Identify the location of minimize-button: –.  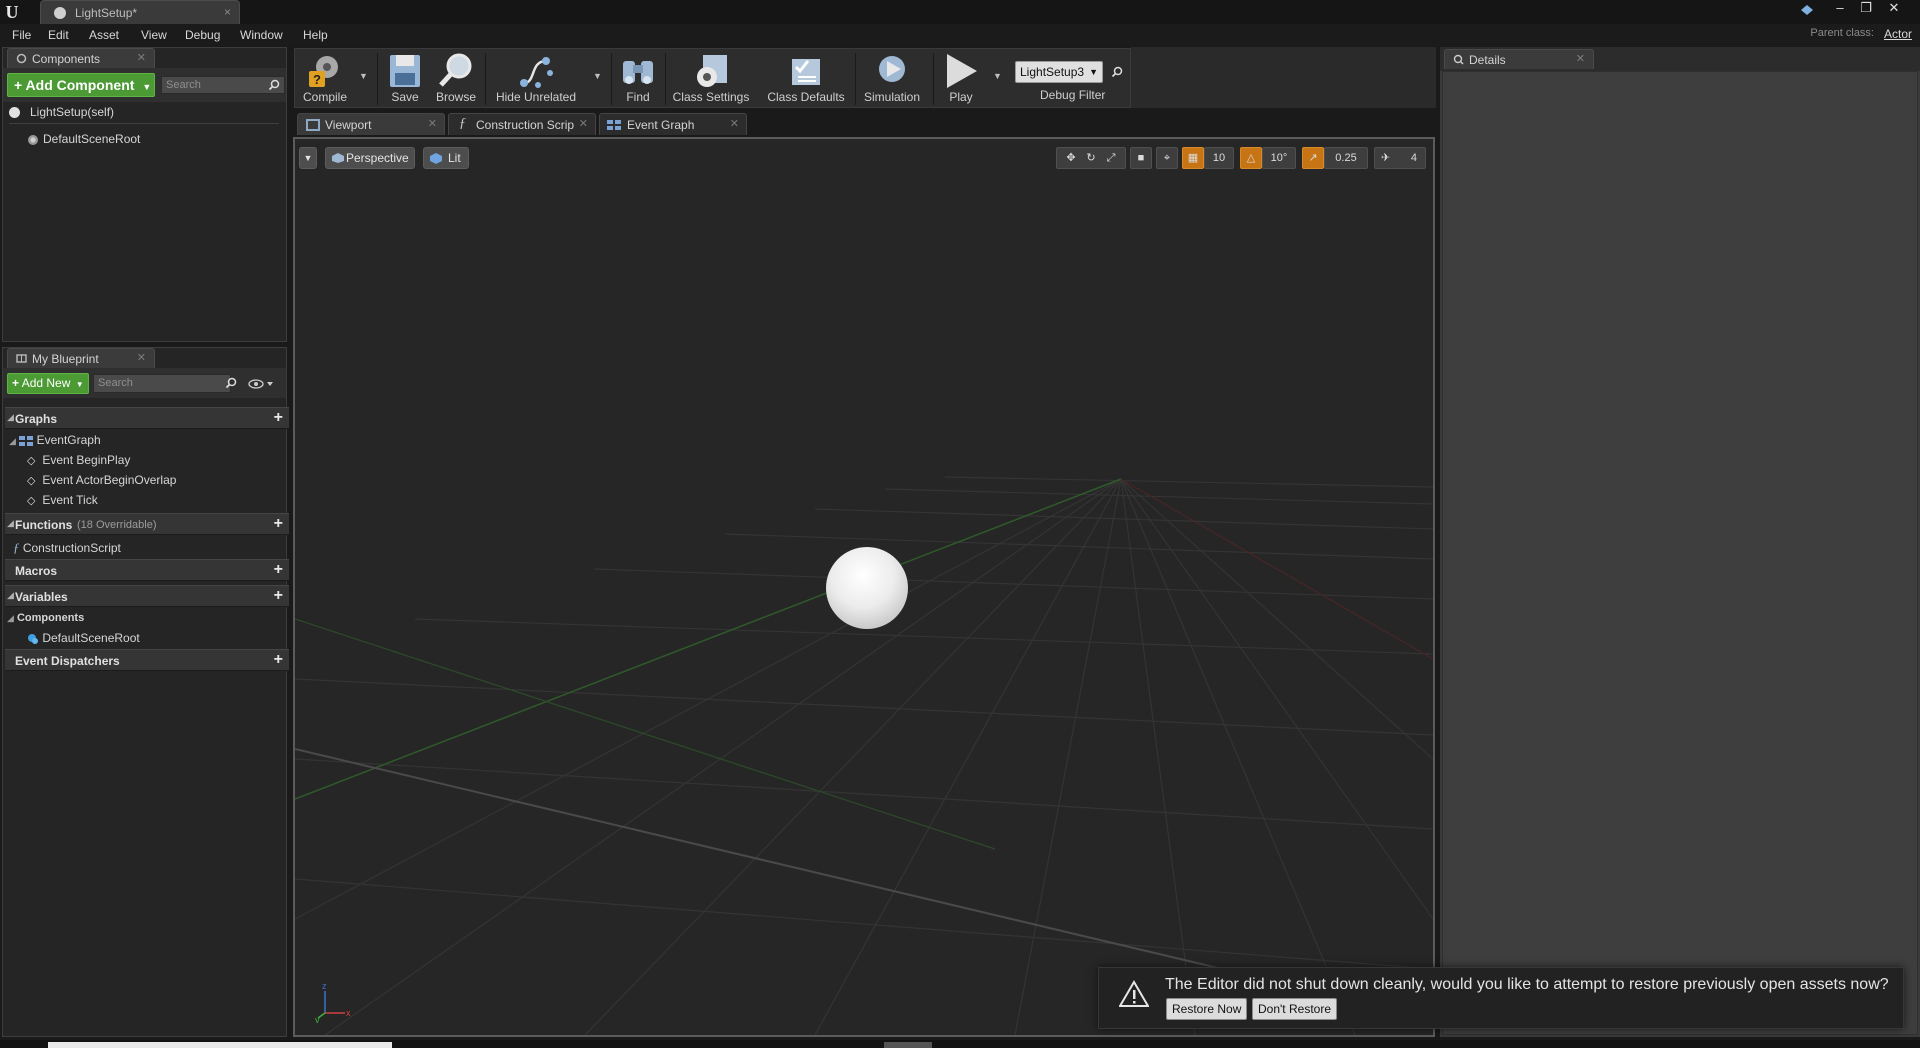
(1840, 9).